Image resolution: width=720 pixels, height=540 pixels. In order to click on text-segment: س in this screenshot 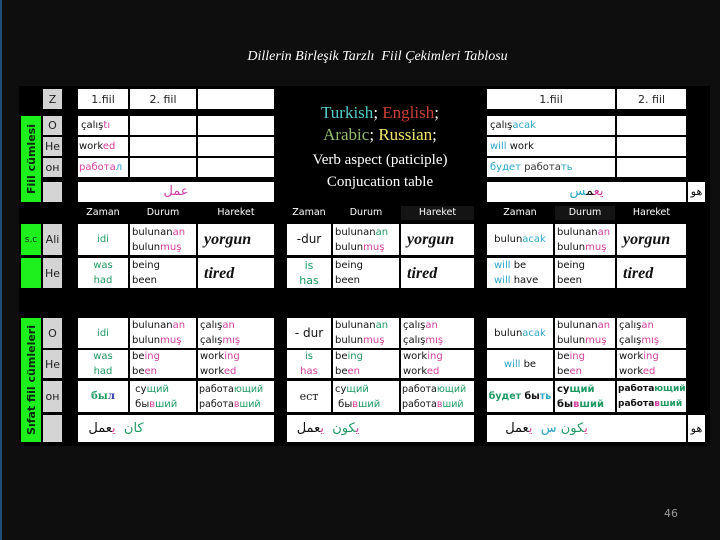, I will do `click(548, 428)`.